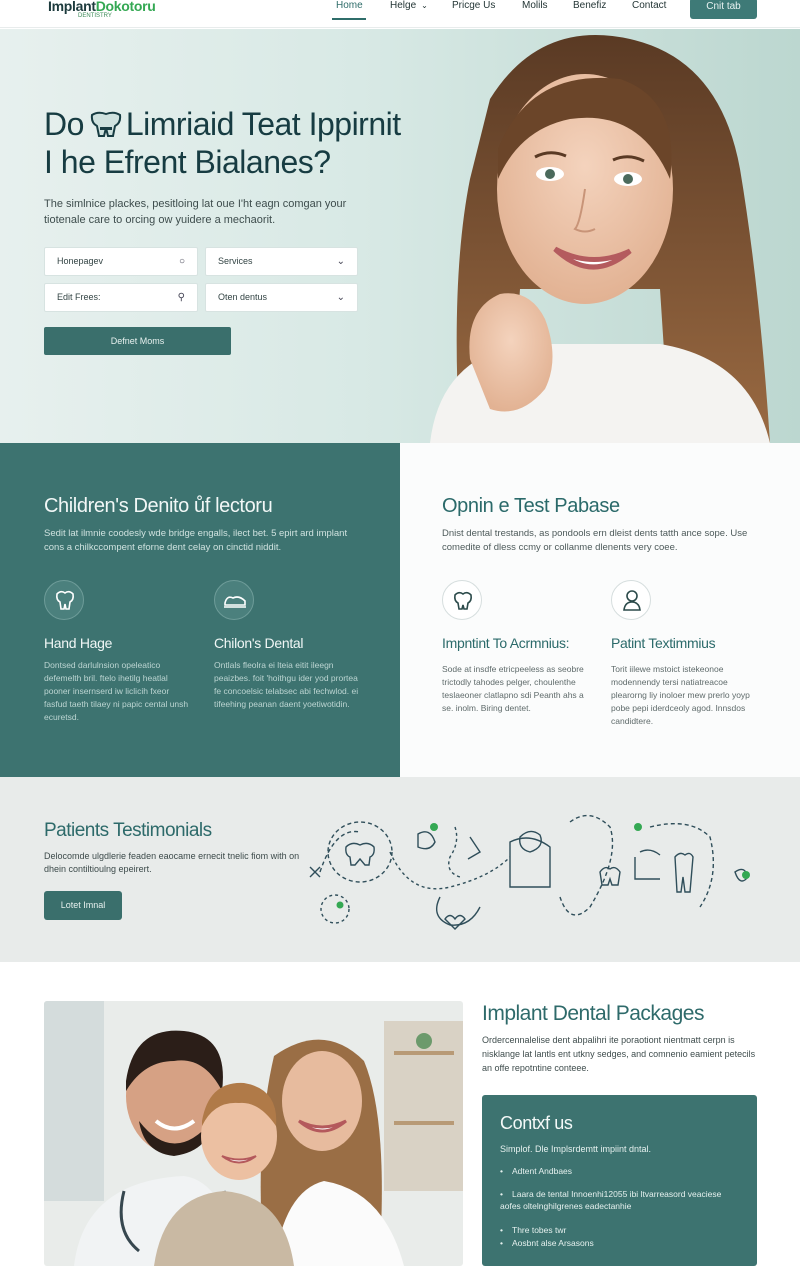 The height and width of the screenshot is (1280, 800). I want to click on homepage-field: Honepagev ○, so click(121, 261).